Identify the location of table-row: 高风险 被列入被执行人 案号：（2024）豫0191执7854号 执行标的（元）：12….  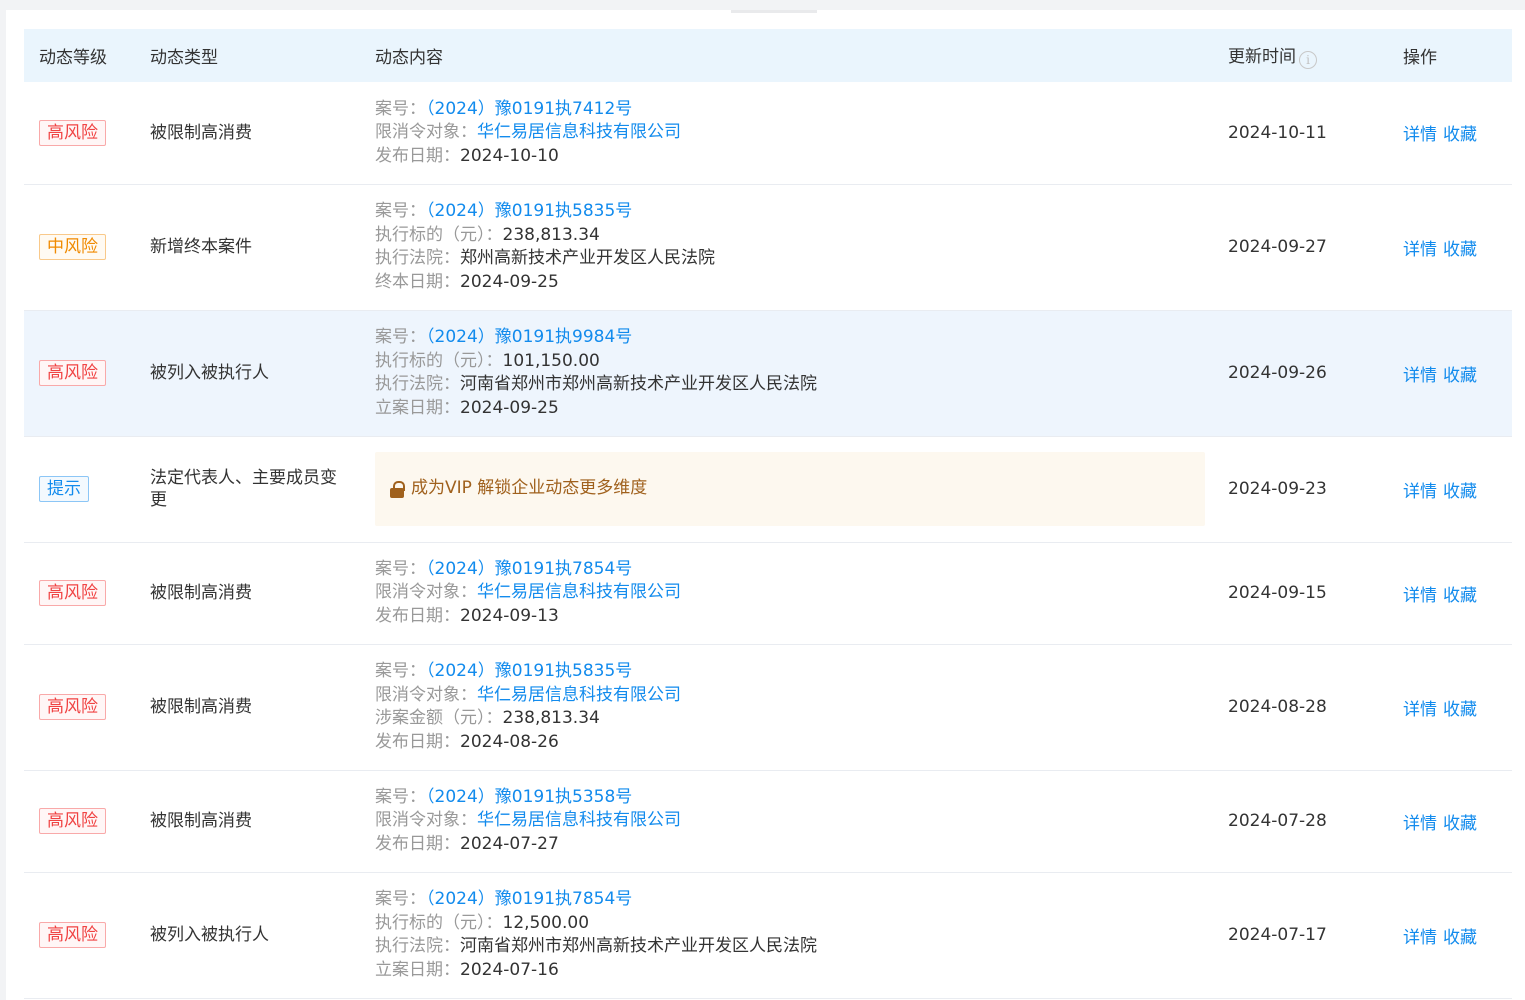
(768, 935).